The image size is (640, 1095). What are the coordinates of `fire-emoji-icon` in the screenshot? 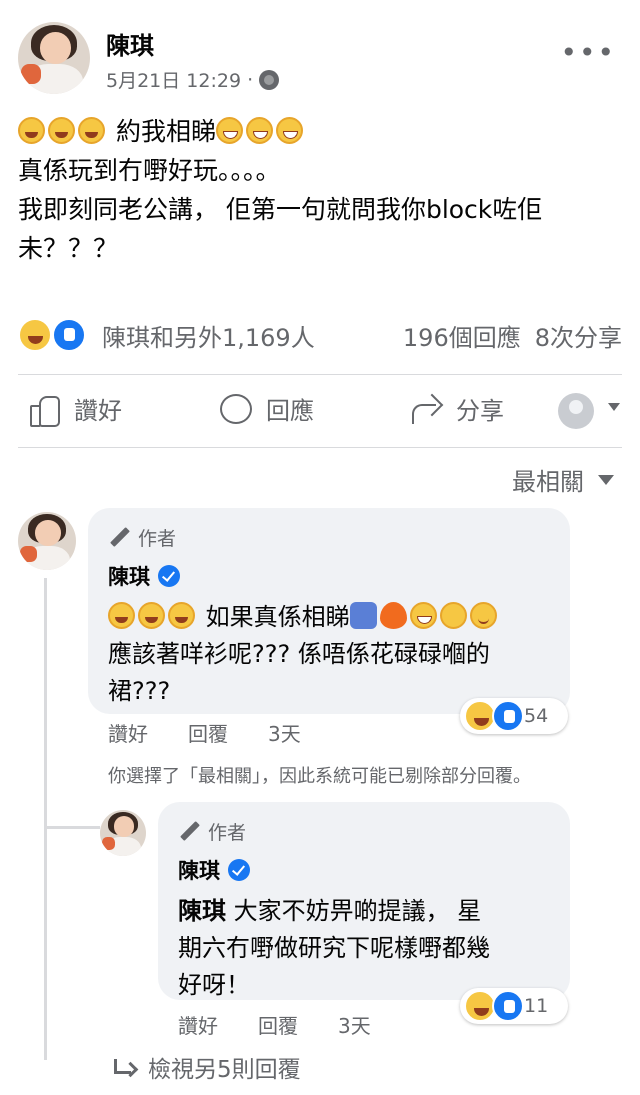 It's located at (393, 615).